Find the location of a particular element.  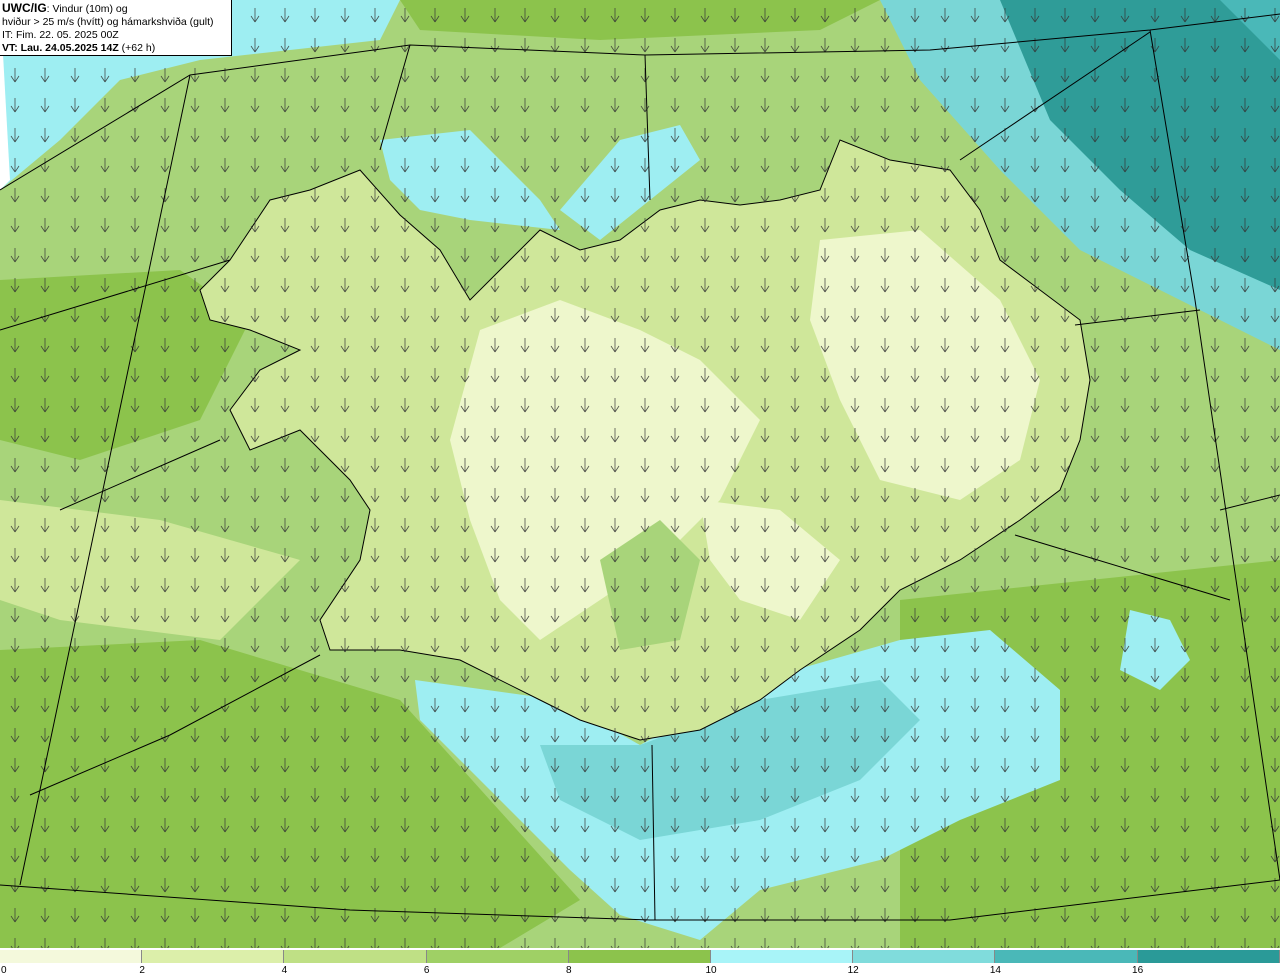

legend-tick-4: 4 is located at coordinates (284, 970).